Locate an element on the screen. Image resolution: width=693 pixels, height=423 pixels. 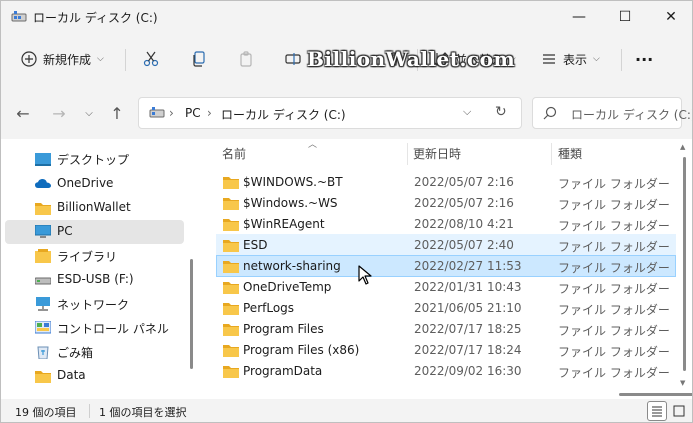
column-header-modified: 更新日時 is located at coordinates (437, 153).